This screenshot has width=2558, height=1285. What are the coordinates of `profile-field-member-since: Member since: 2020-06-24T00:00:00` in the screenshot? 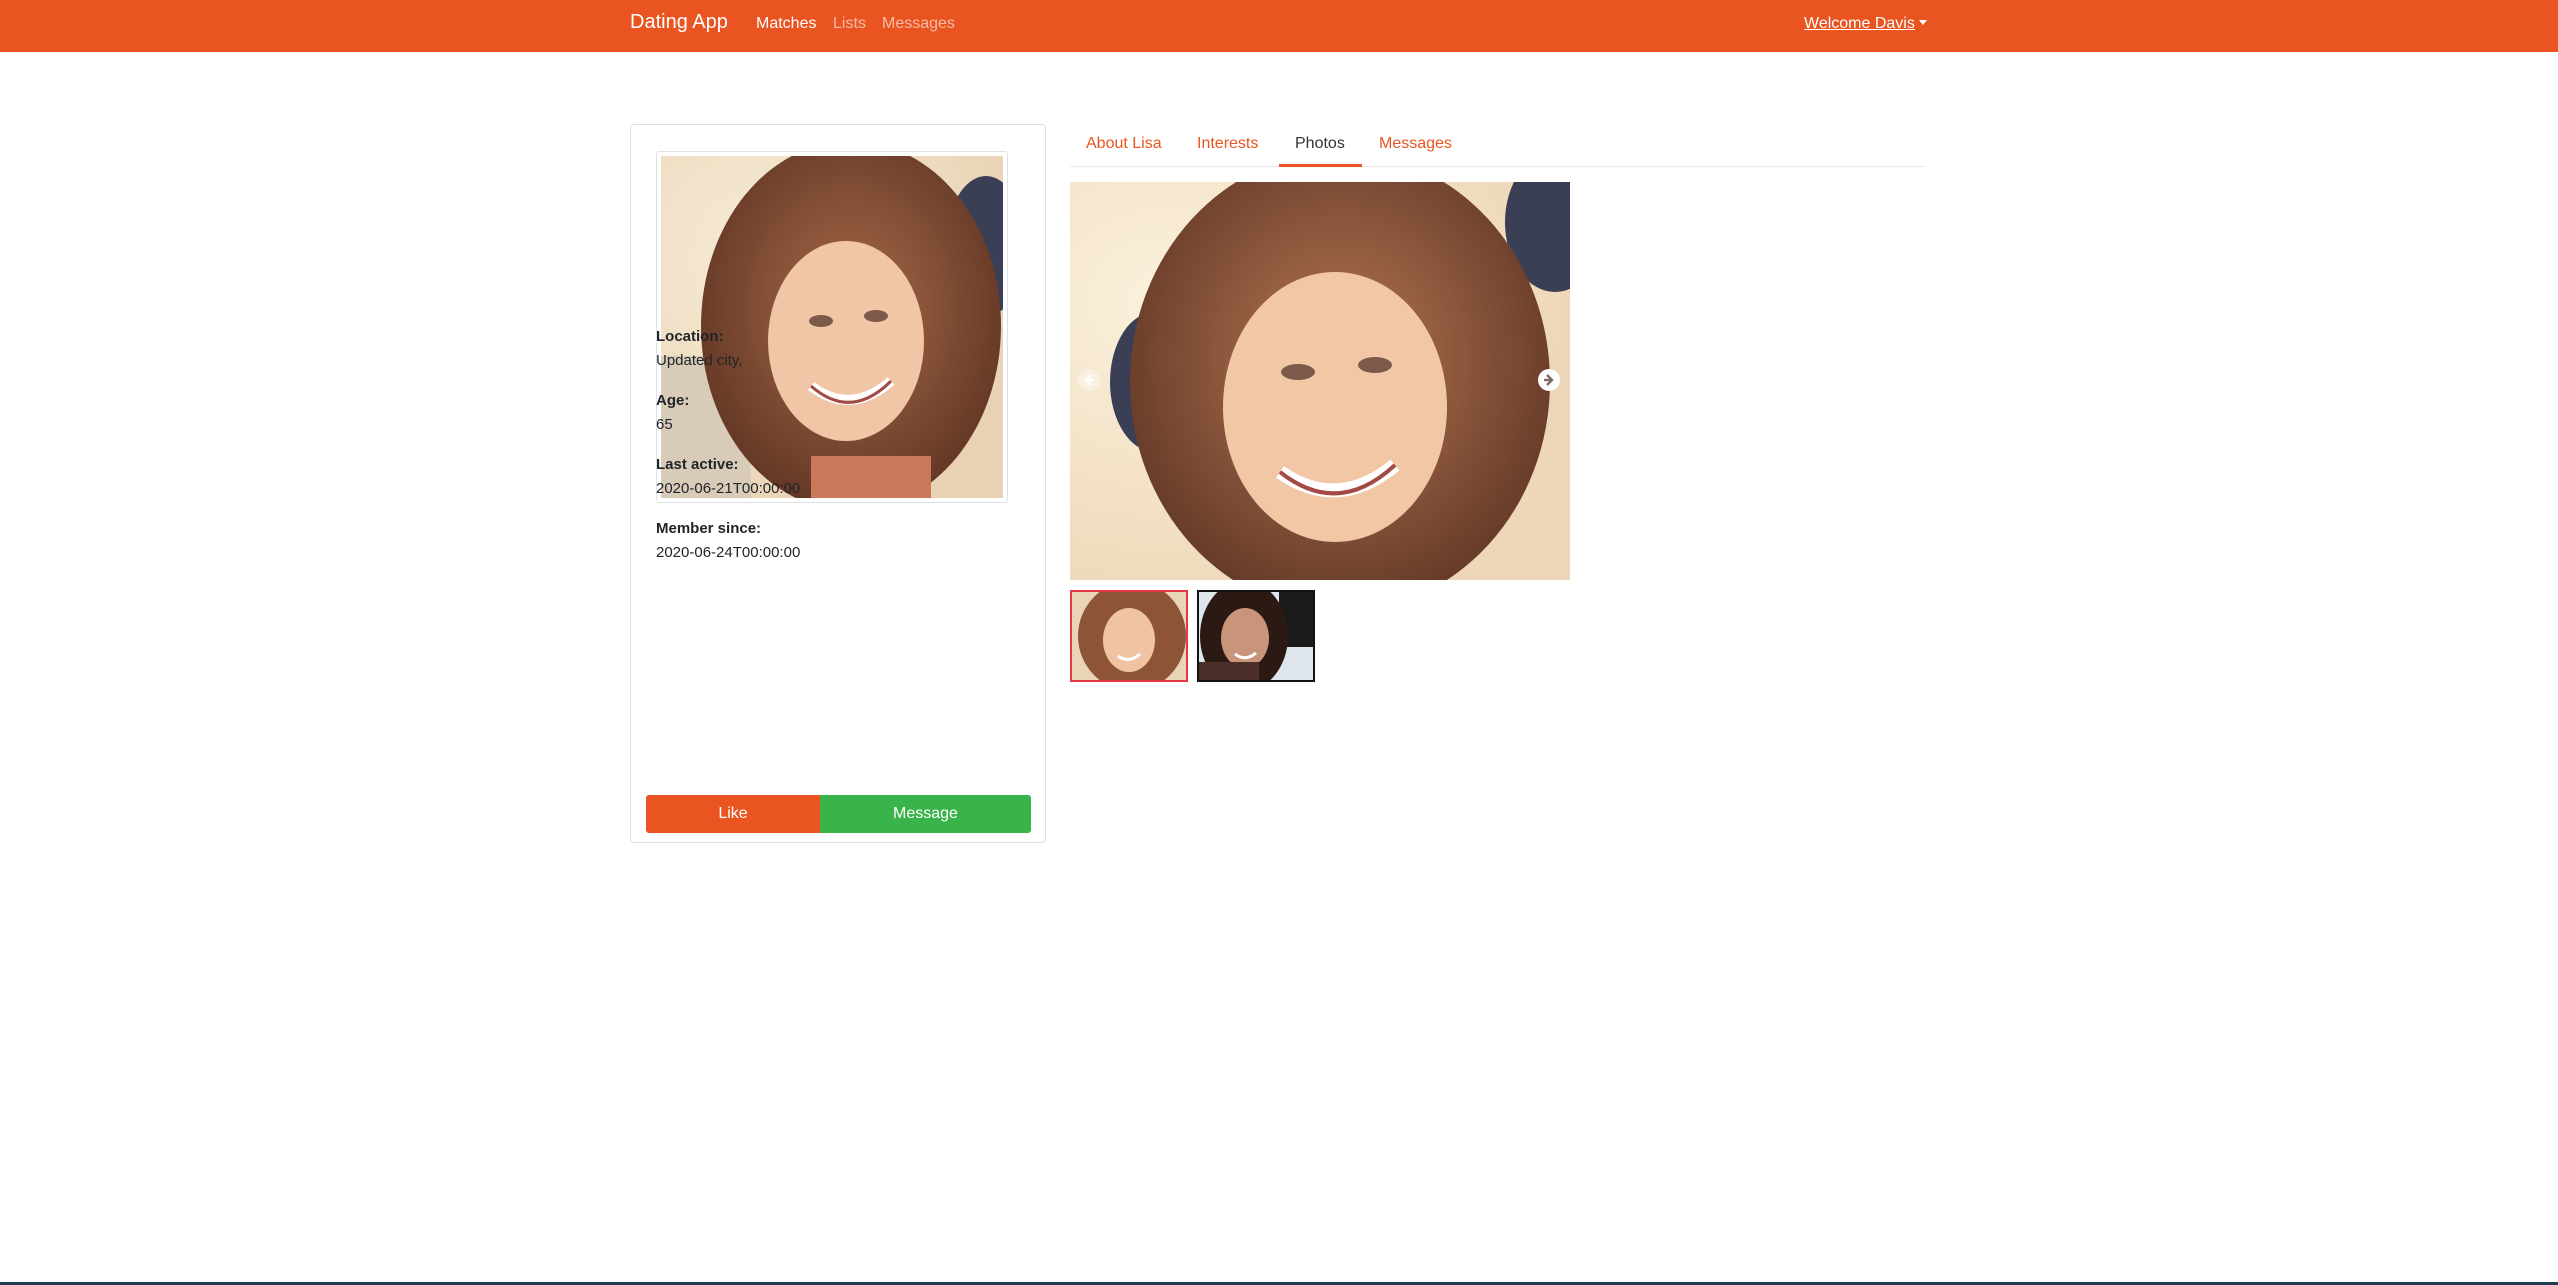 It's located at (728, 540).